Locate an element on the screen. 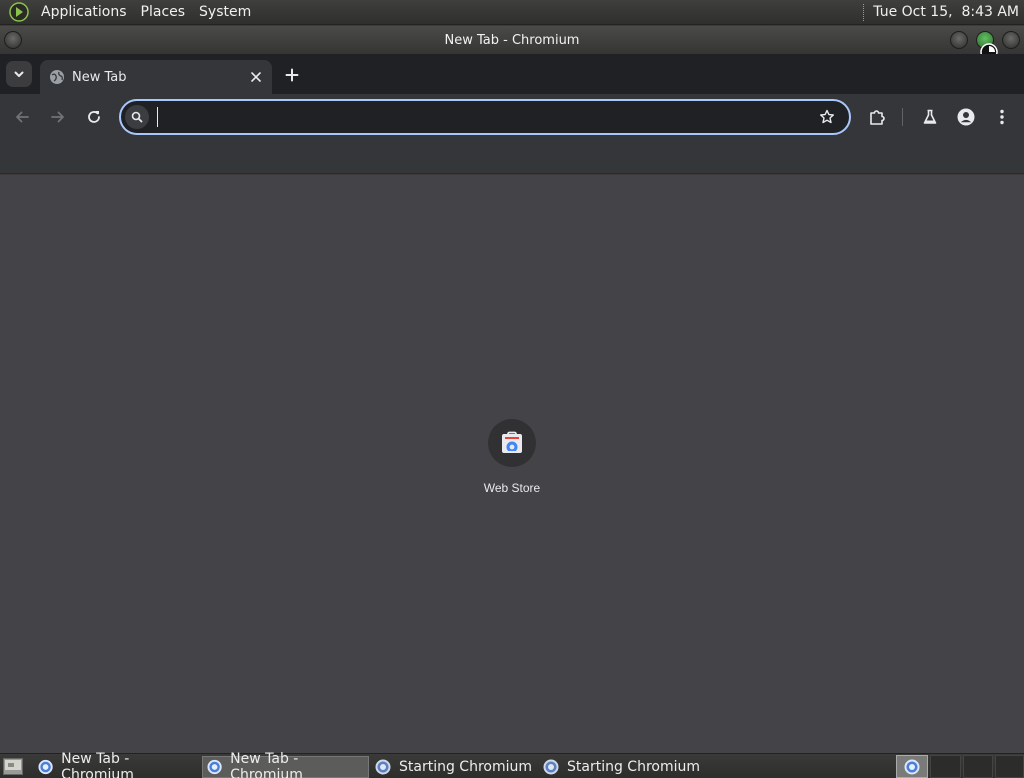 This screenshot has height=778, width=1024. window-title: New Tab - Chromium is located at coordinates (512, 40).